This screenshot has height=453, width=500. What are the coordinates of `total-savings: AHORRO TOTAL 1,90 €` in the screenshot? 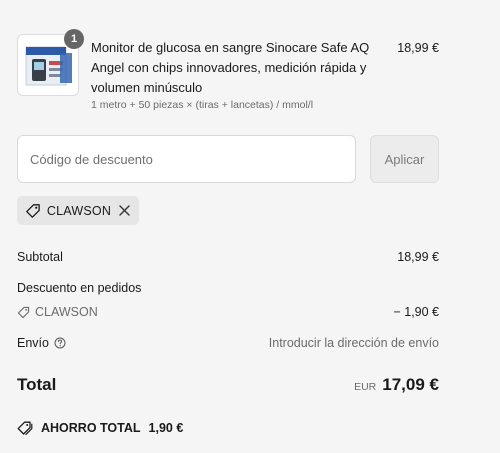 It's located at (100, 428).